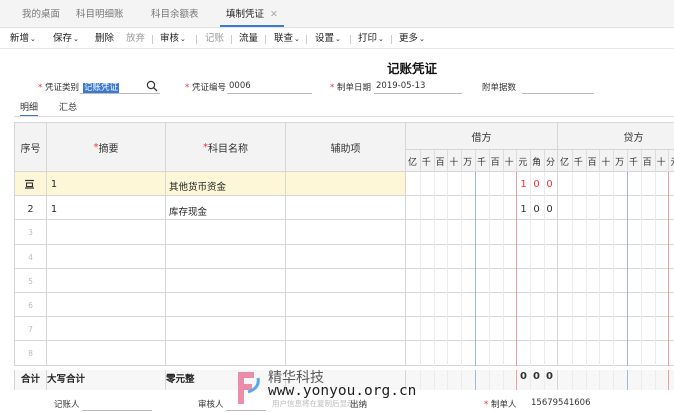 This screenshot has width=674, height=412. What do you see at coordinates (180, 379) in the screenshot?
I see `total-big-value: 零元整` at bounding box center [180, 379].